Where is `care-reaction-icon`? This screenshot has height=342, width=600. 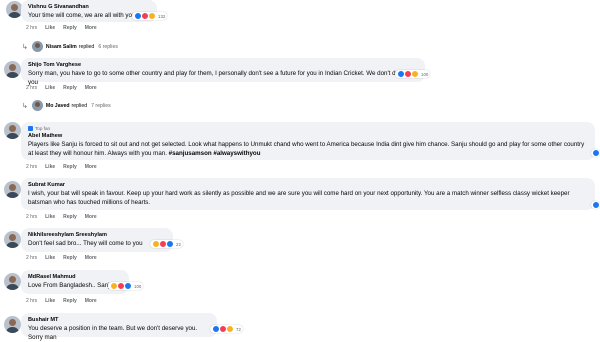
care-reaction-icon is located at coordinates (152, 16).